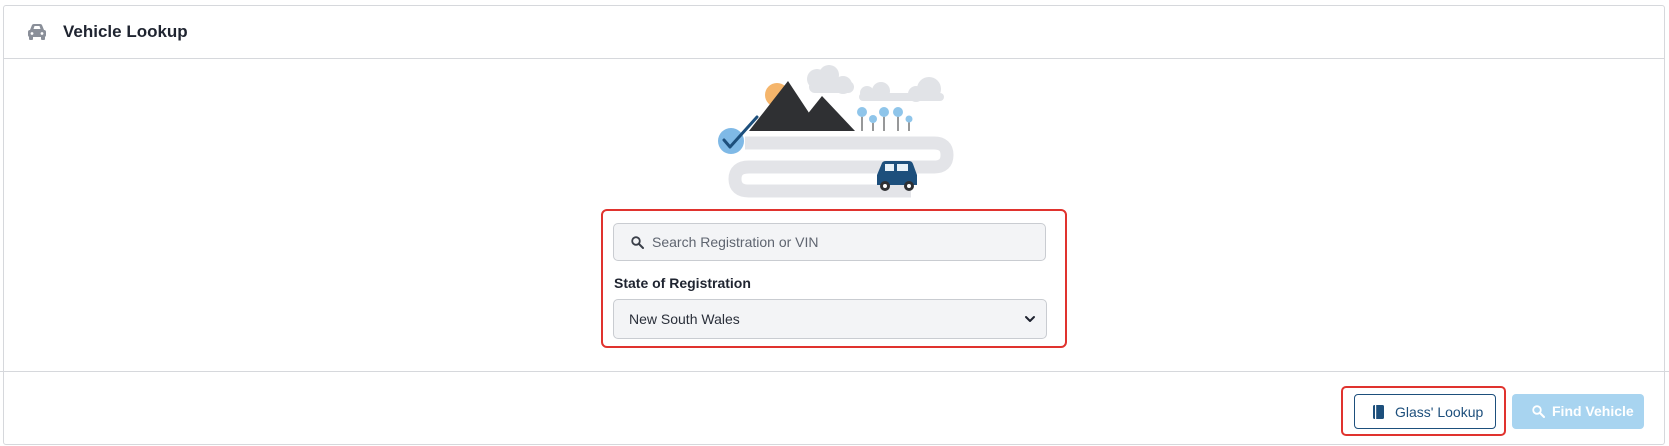  What do you see at coordinates (1378, 412) in the screenshot?
I see `book-icon` at bounding box center [1378, 412].